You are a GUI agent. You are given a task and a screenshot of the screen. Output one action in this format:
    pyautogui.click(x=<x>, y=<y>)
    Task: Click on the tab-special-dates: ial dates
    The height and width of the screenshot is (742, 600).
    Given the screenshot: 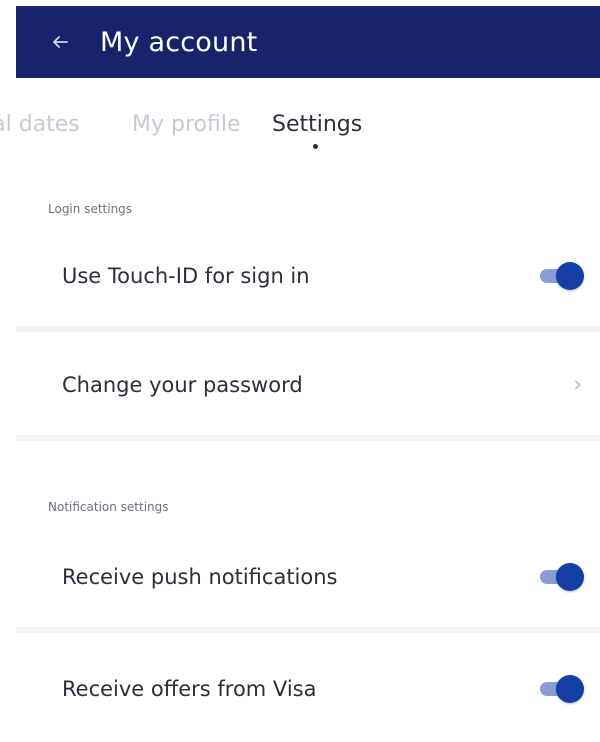 What is the action you would take?
    pyautogui.click(x=40, y=124)
    